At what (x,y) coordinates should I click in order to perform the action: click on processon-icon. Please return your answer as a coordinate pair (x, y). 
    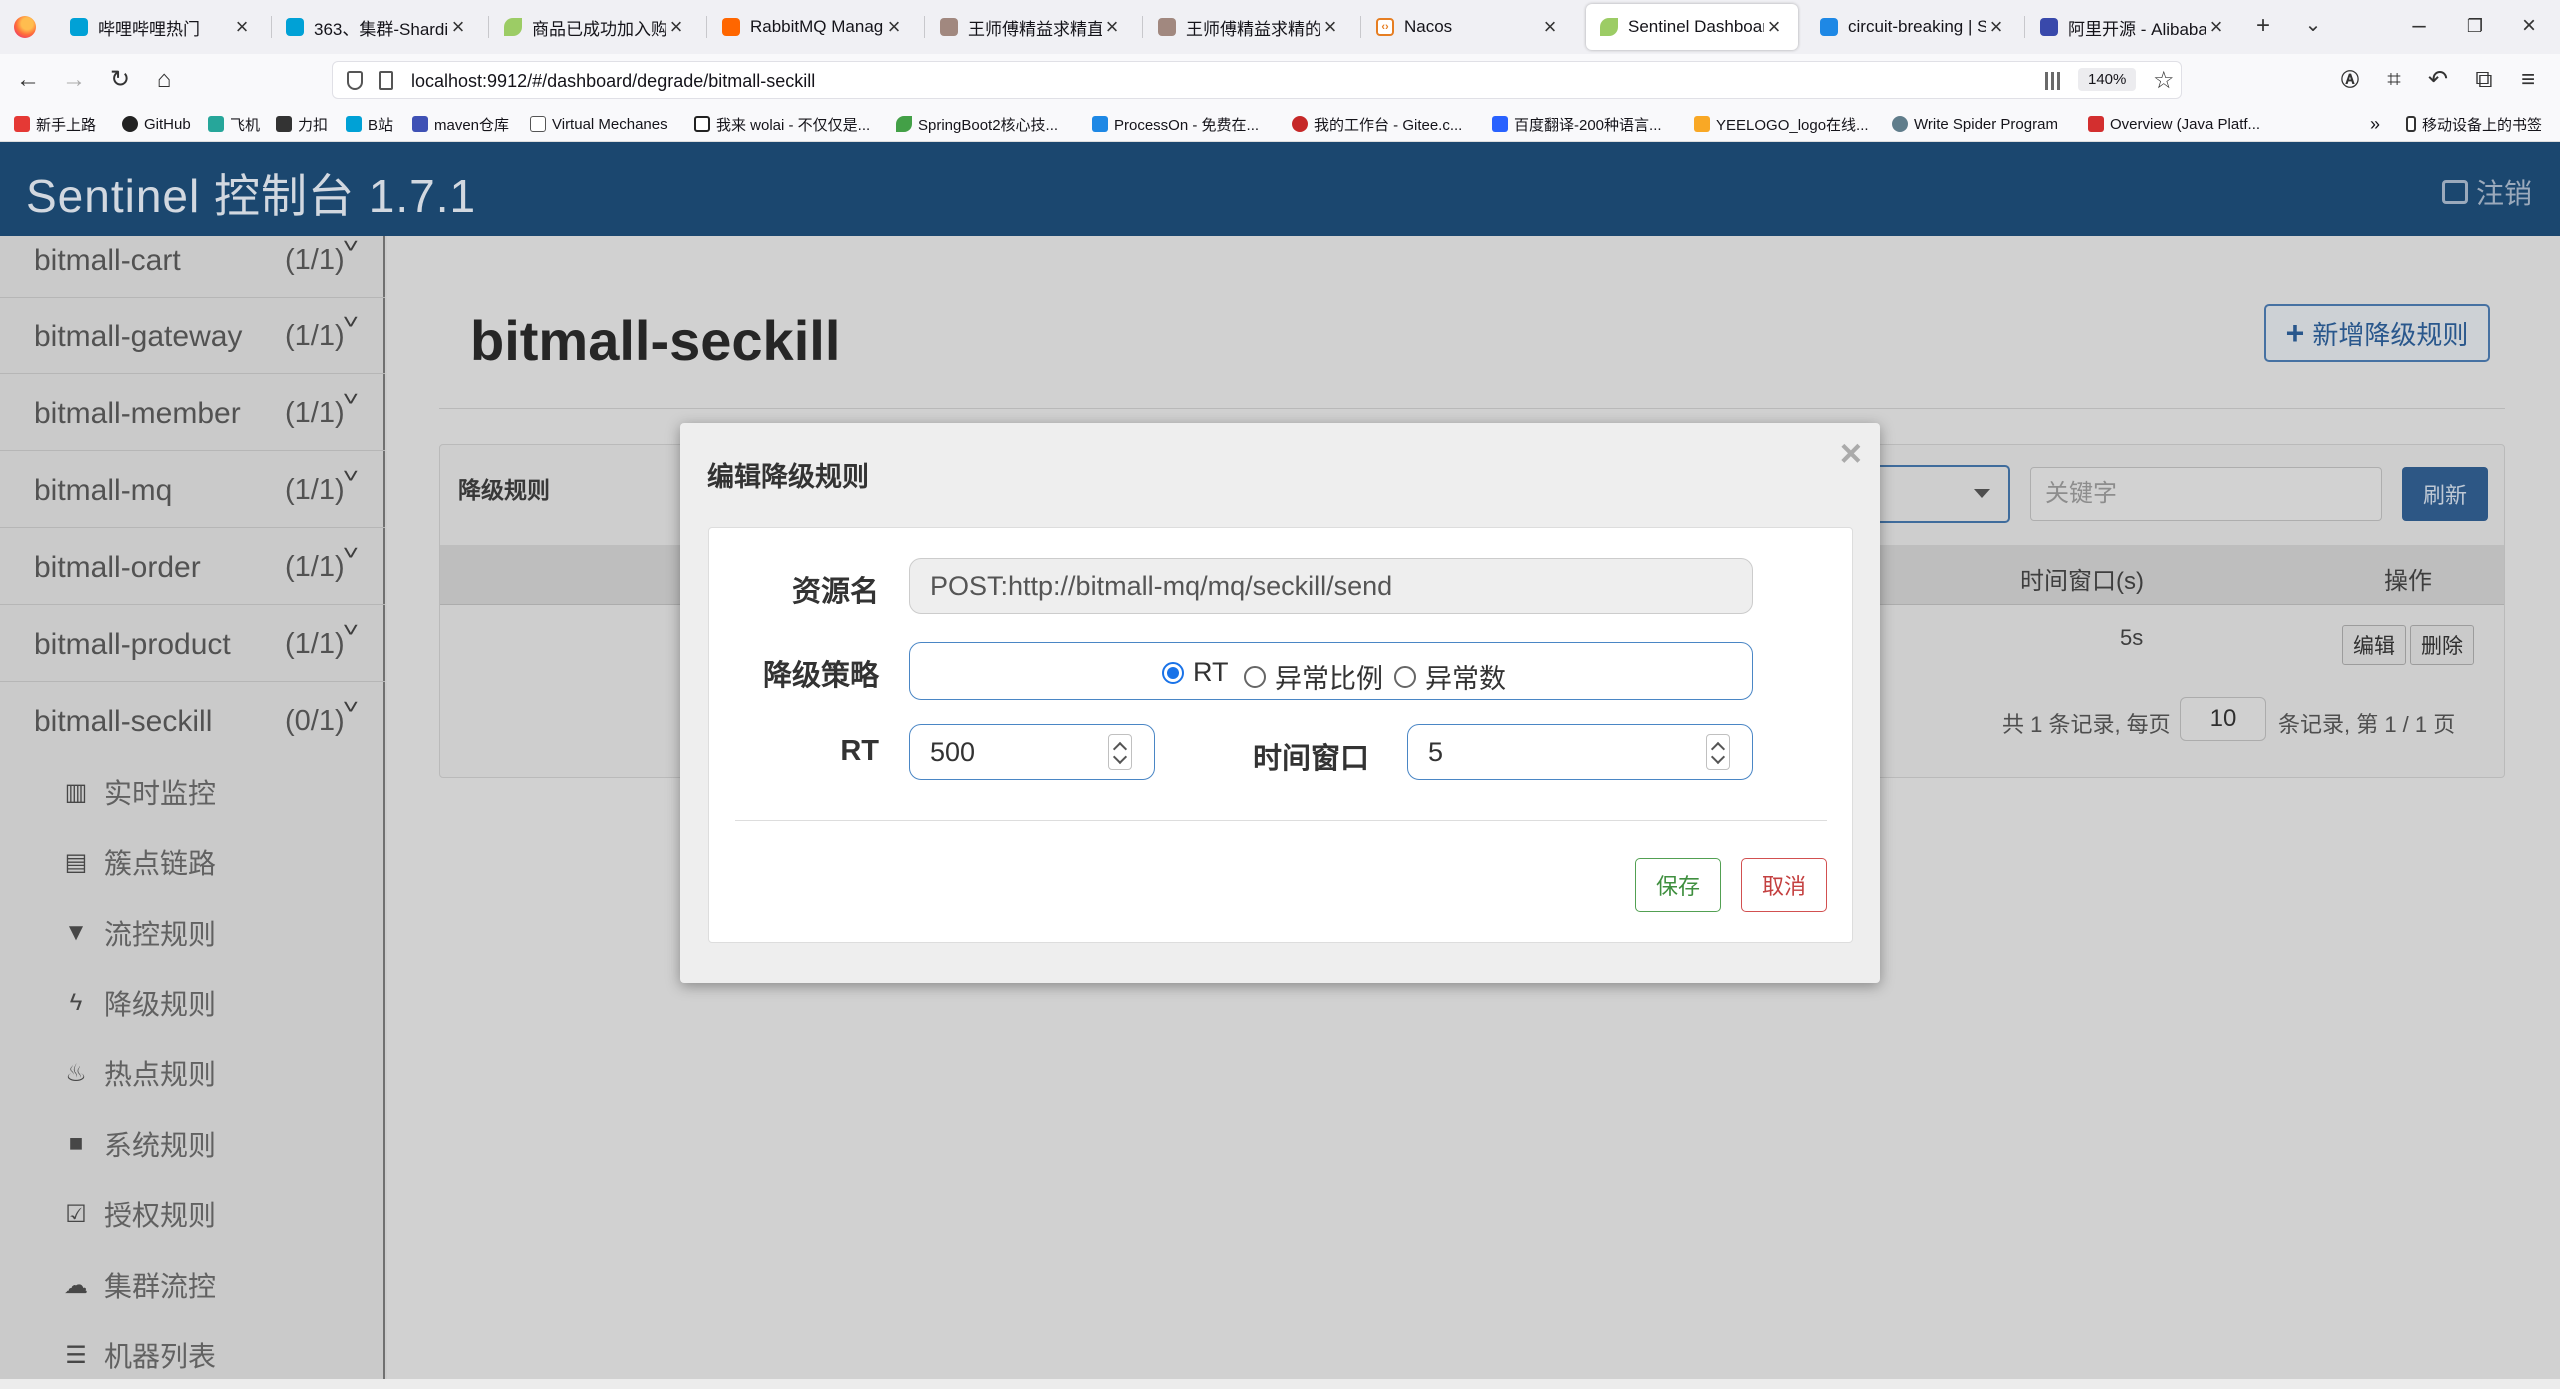
    Looking at the image, I should click on (1100, 124).